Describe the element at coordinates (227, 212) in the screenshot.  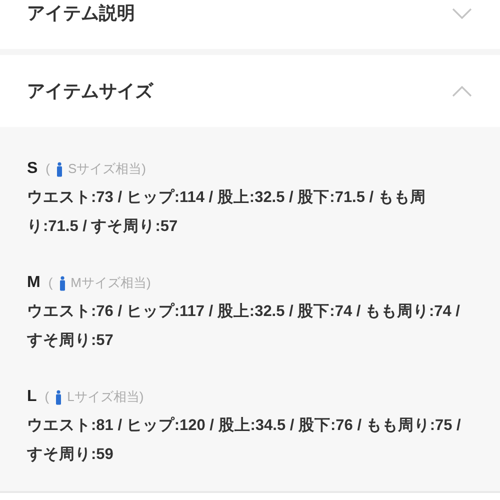
I see `measurements-text: ウエスト:73 / ヒップ:114 / 股上:32.5 / 股下:71.5 / もも周り:71.5 / すそ周り:57` at that location.